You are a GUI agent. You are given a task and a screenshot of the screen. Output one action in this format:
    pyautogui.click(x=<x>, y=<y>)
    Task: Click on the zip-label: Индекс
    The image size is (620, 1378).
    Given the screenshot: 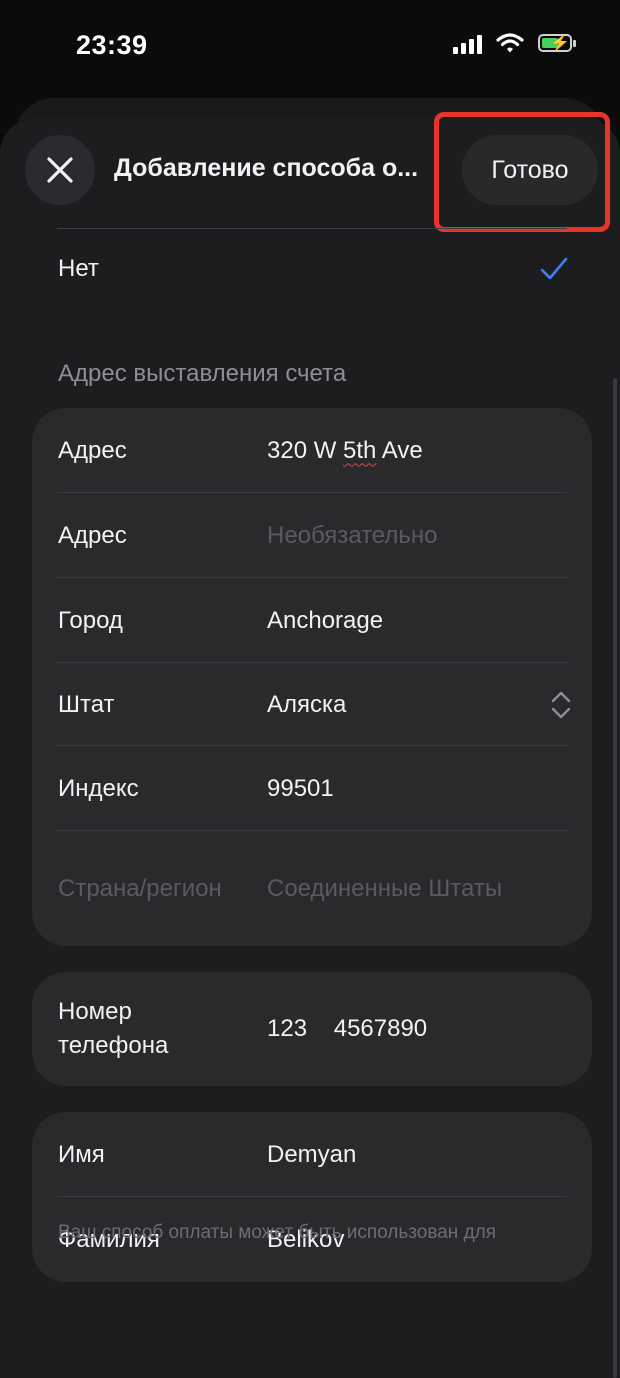 What is the action you would take?
    pyautogui.click(x=98, y=788)
    